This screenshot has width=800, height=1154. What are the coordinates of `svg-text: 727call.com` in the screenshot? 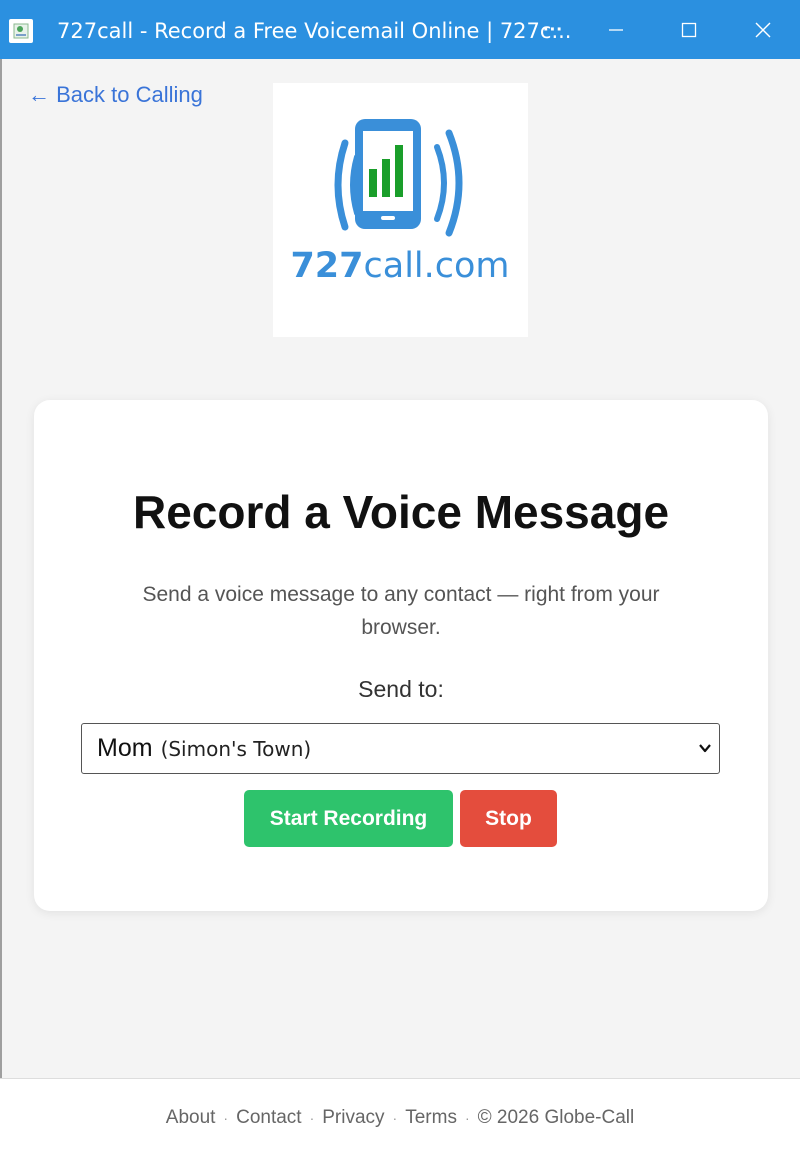 It's located at (399, 266).